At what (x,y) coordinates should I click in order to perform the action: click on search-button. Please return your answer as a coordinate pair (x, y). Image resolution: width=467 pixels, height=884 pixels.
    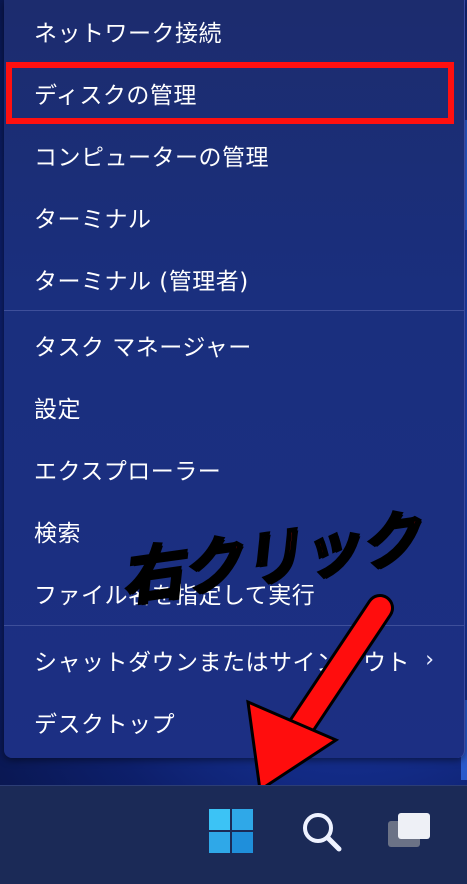
    Looking at the image, I should click on (321, 831).